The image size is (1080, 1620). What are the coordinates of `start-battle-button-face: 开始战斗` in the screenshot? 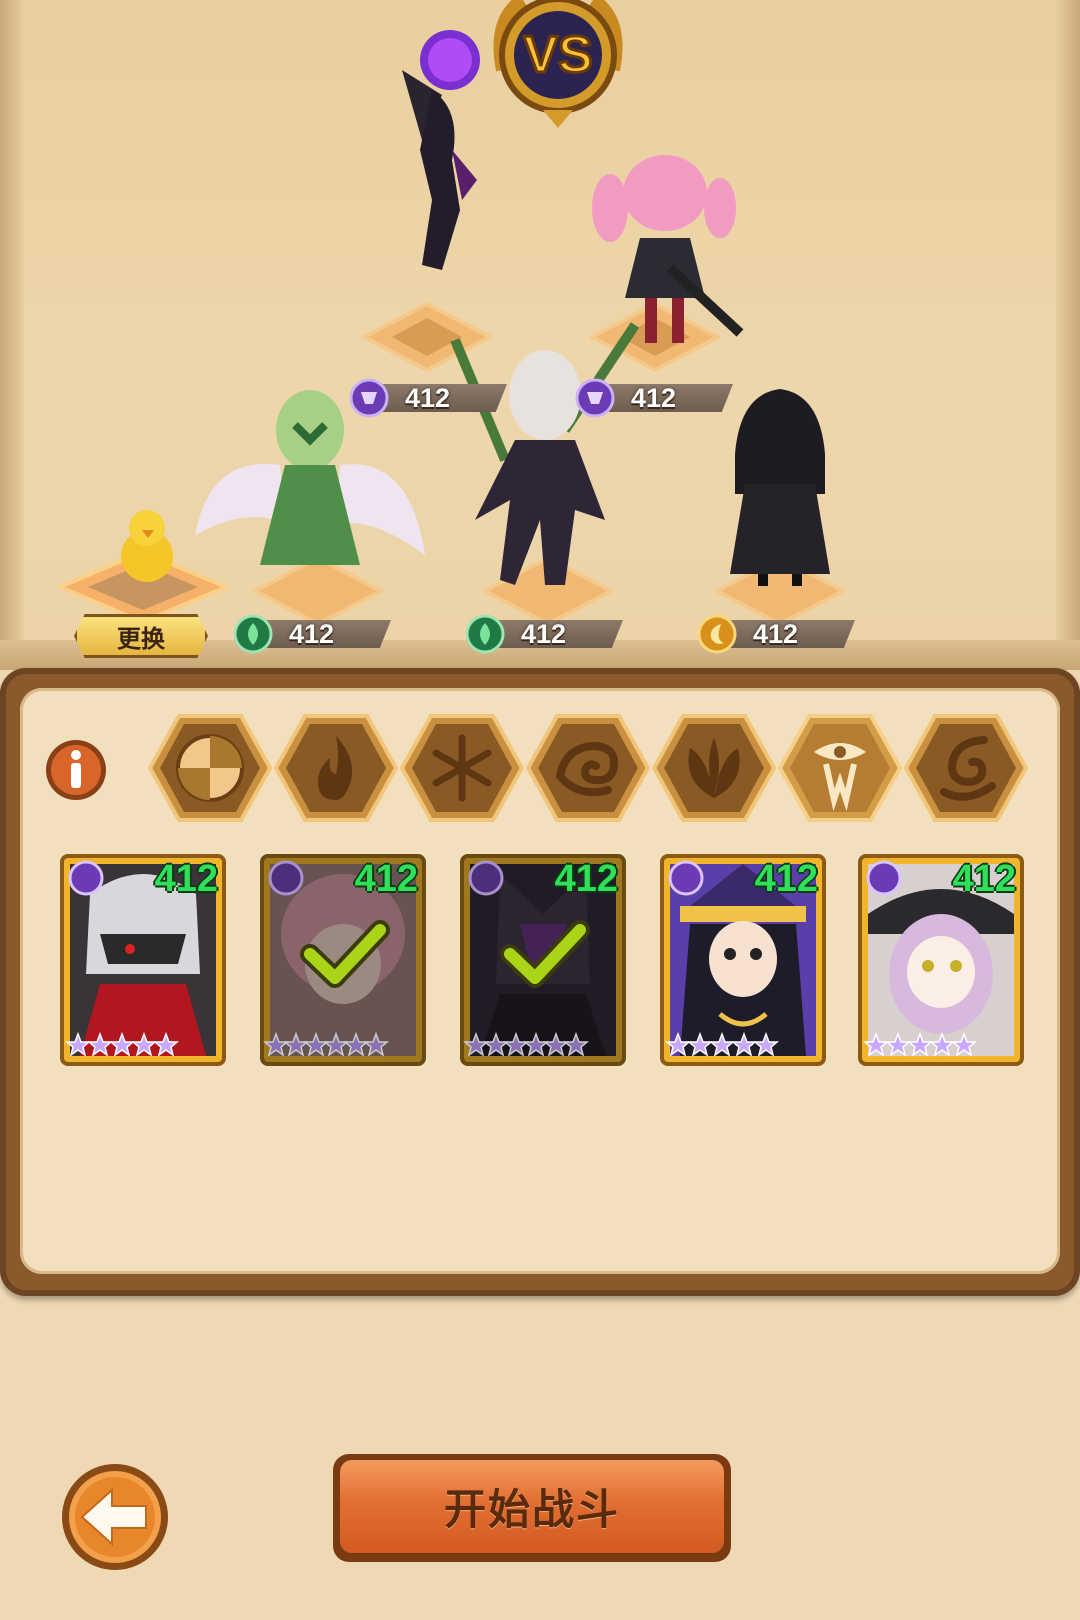 It's located at (532, 1506).